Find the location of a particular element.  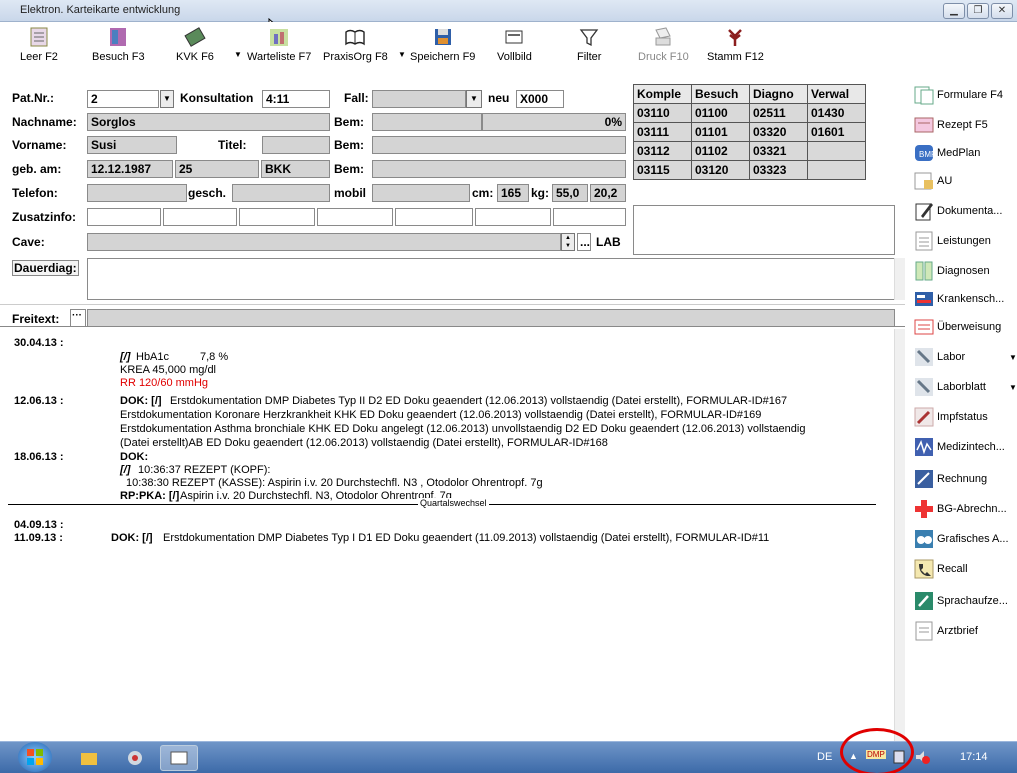

clock: 17:14 is located at coordinates (974, 757).